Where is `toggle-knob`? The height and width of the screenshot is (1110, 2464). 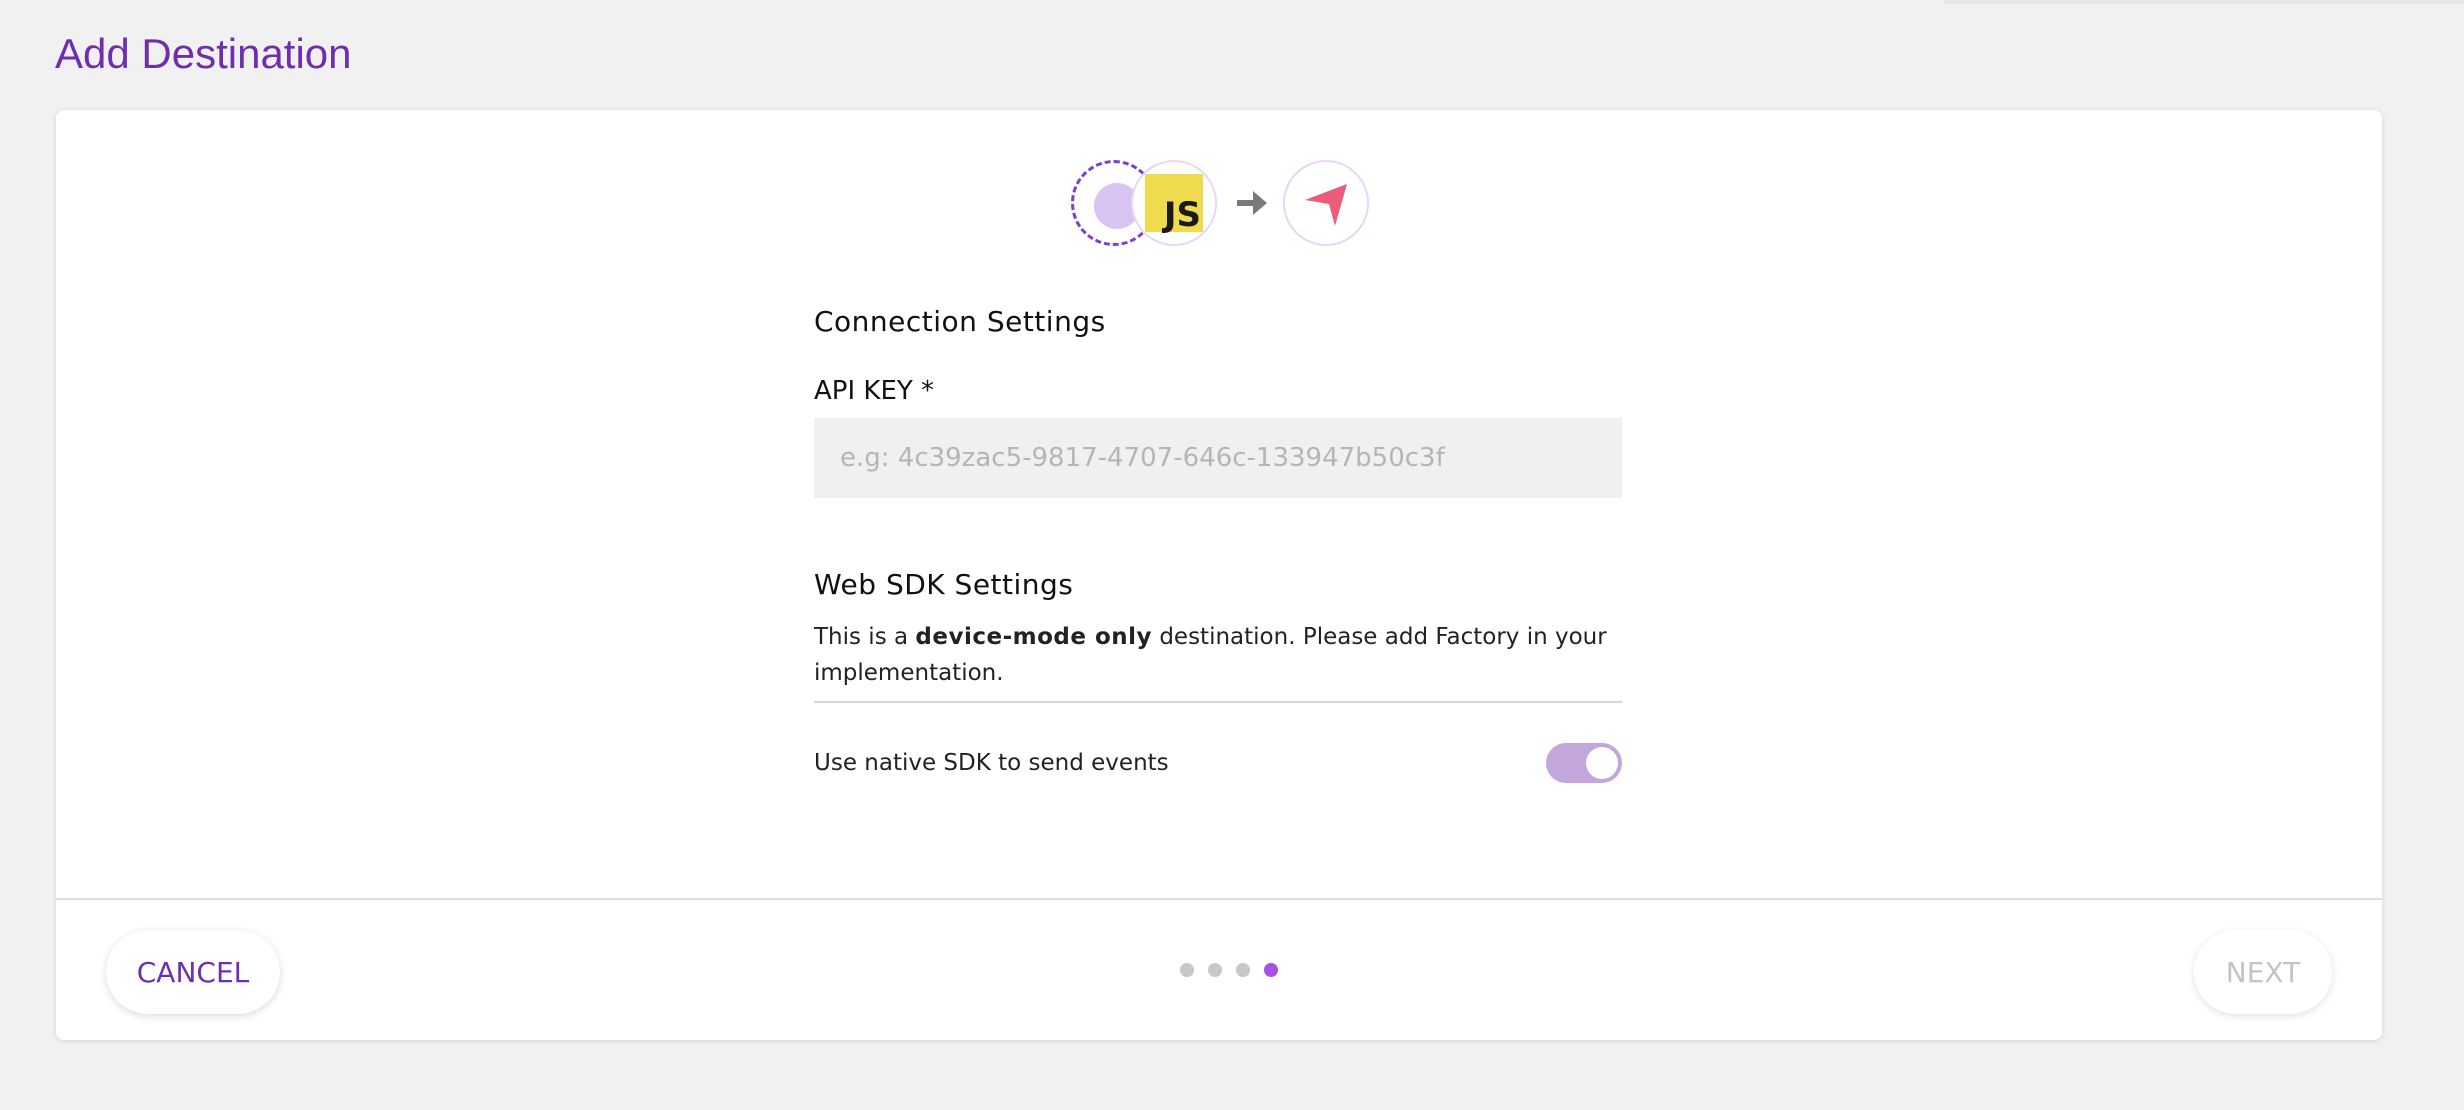
toggle-knob is located at coordinates (1602, 763).